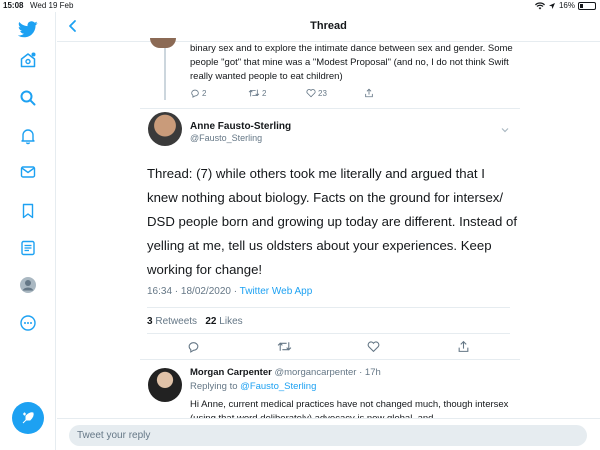 Image resolution: width=600 pixels, height=450 pixels. I want to click on replying-to-handle-link: @Fausto_Sterling, so click(278, 386).